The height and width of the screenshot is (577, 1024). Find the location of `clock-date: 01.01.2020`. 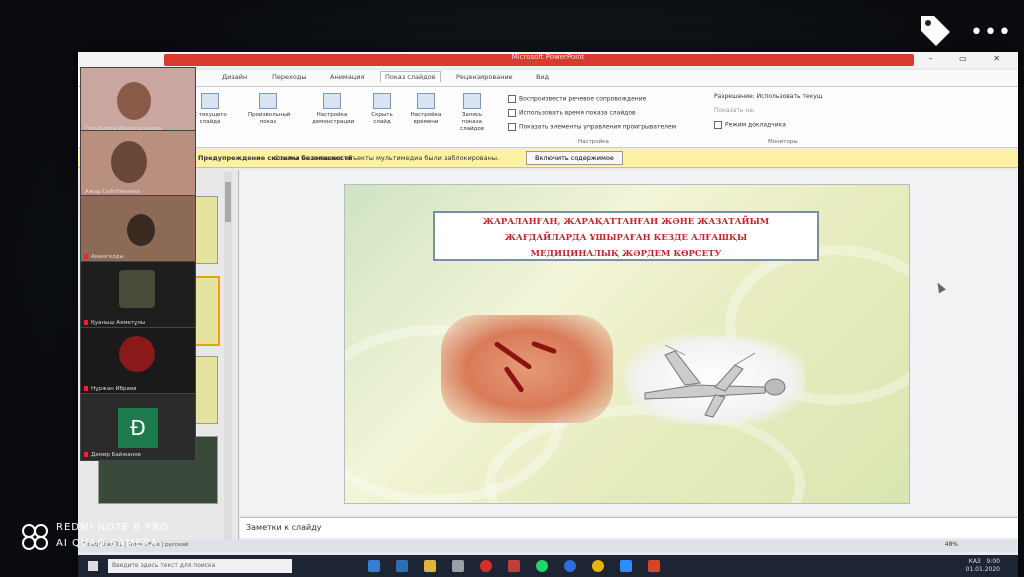

clock-date: 01.01.2020 is located at coordinates (982, 569).